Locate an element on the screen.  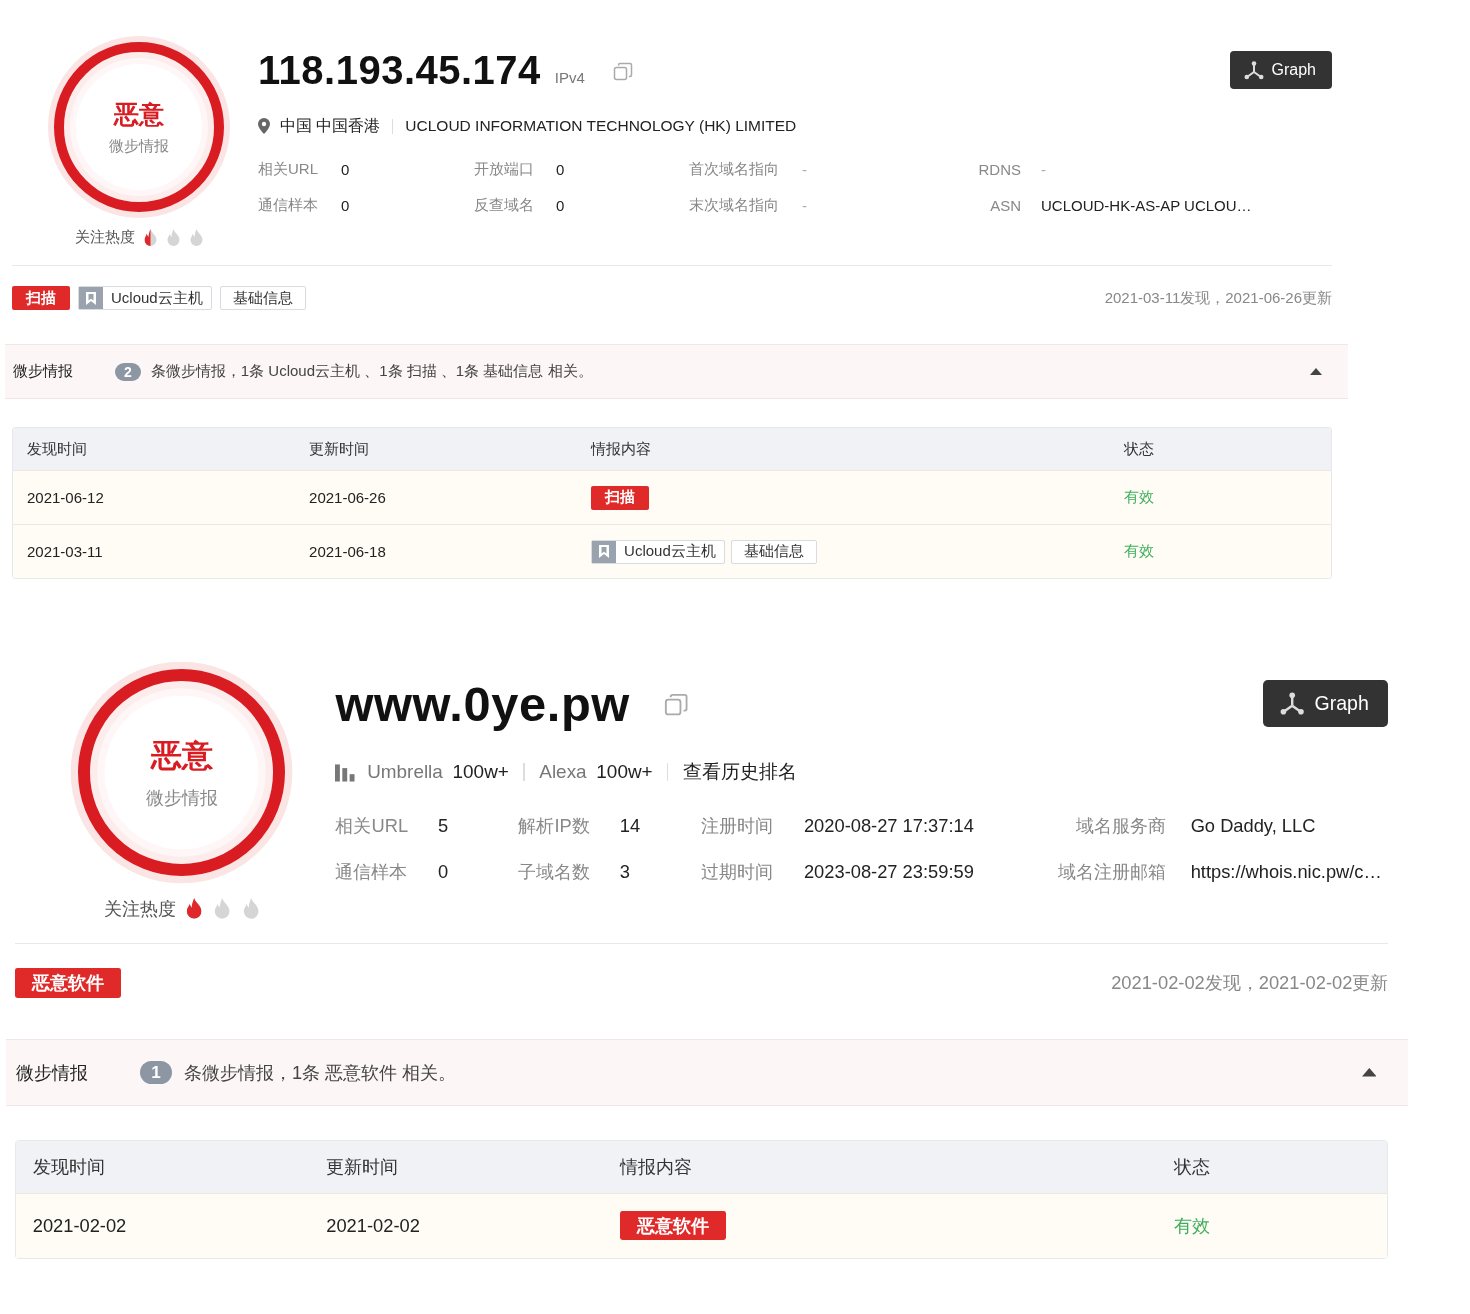
field-label: RDNS is located at coordinates (999, 169).